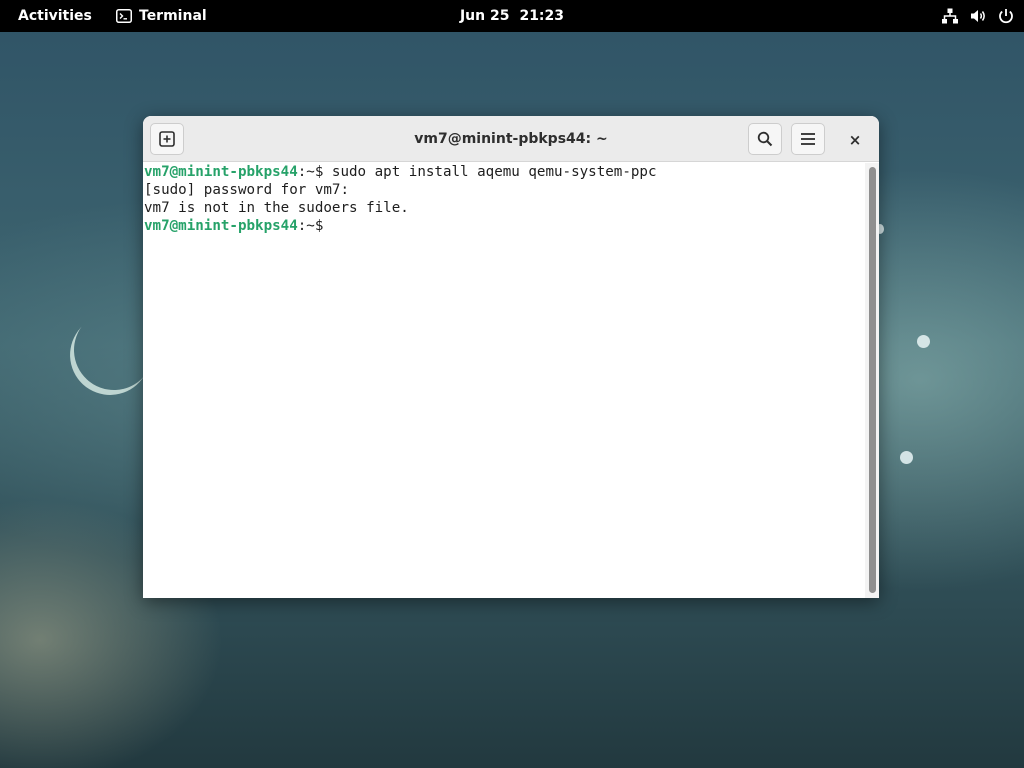 This screenshot has height=768, width=1024. I want to click on new-tab-icon, so click(167, 139).